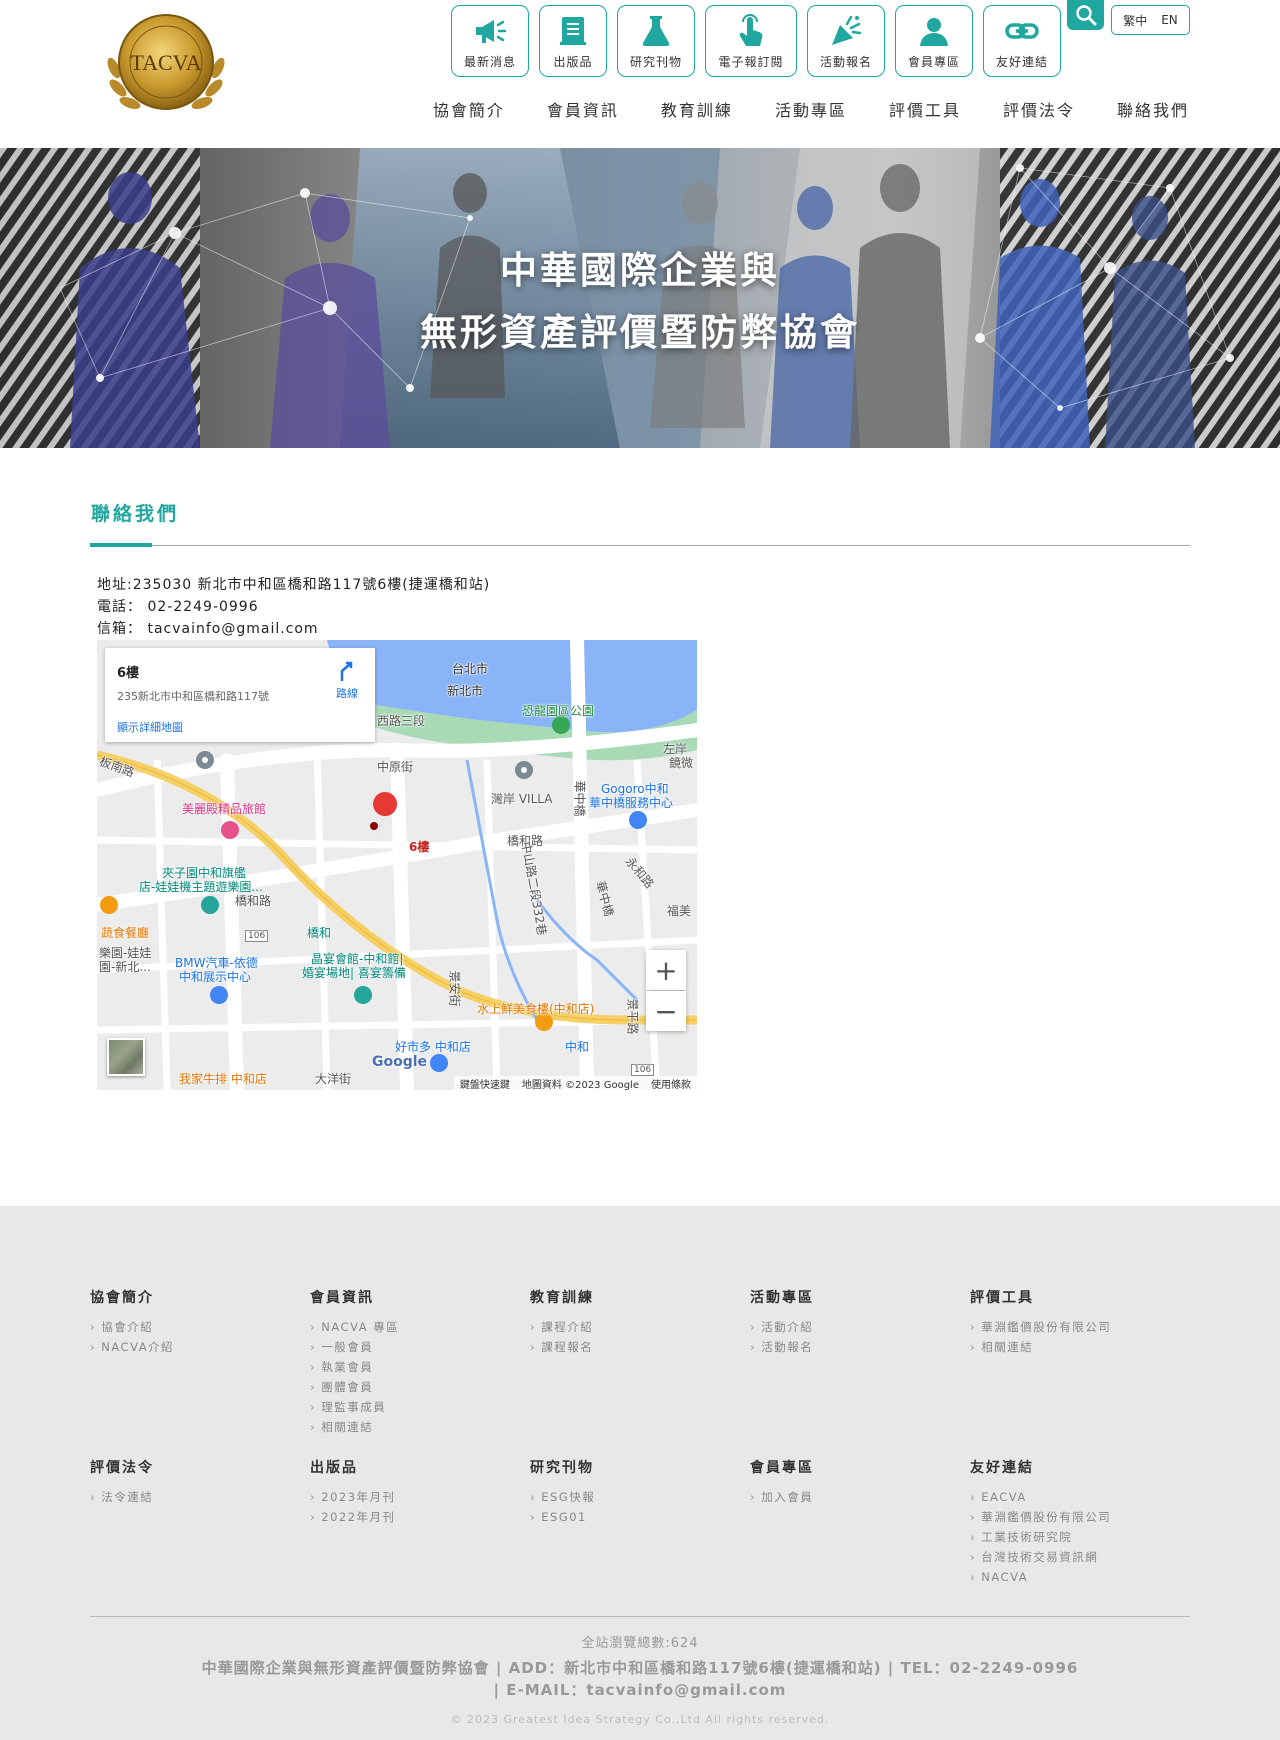 This screenshot has width=1280, height=1740. I want to click on footer-link: 2023年月刊, so click(353, 1497).